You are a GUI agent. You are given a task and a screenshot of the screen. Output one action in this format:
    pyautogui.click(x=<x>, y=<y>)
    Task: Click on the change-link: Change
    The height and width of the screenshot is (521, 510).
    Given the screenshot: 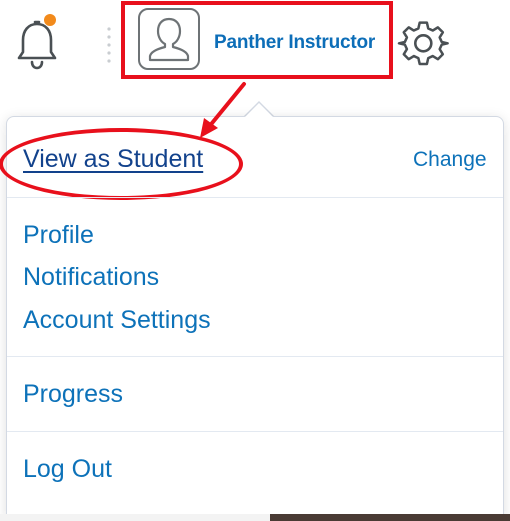 What is the action you would take?
    pyautogui.click(x=450, y=160)
    